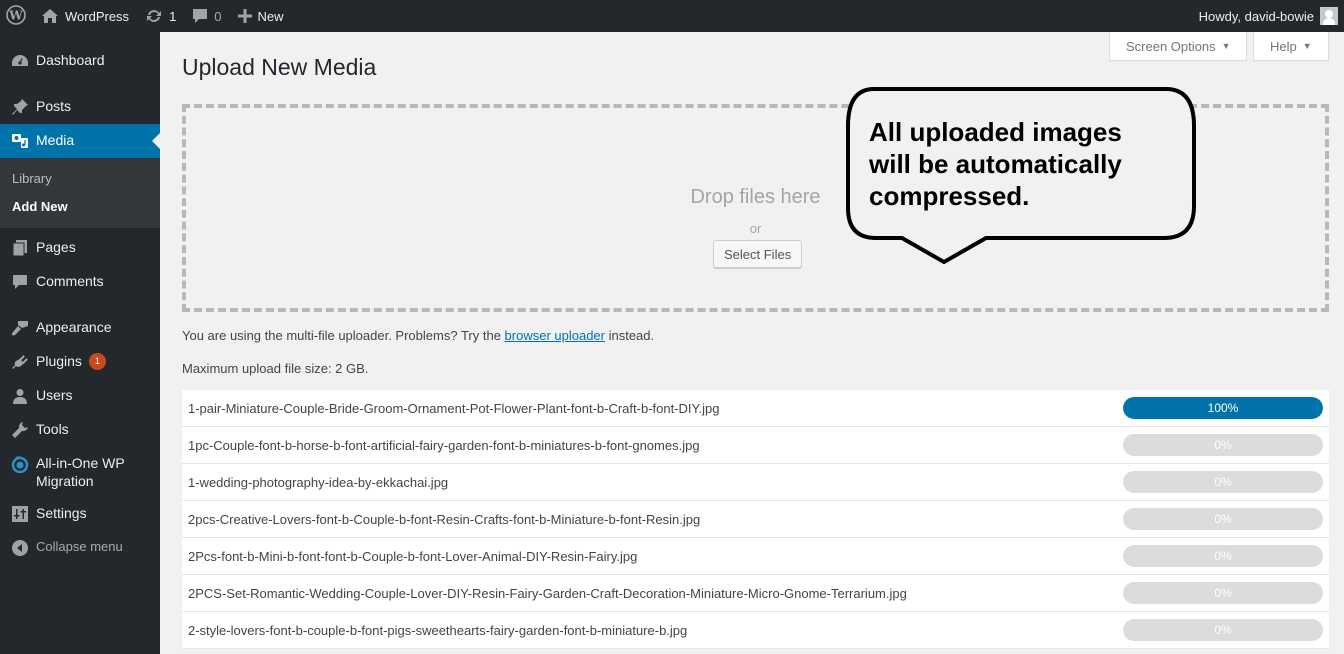  What do you see at coordinates (80, 107) in the screenshot?
I see `sidebar-item-posts: Posts` at bounding box center [80, 107].